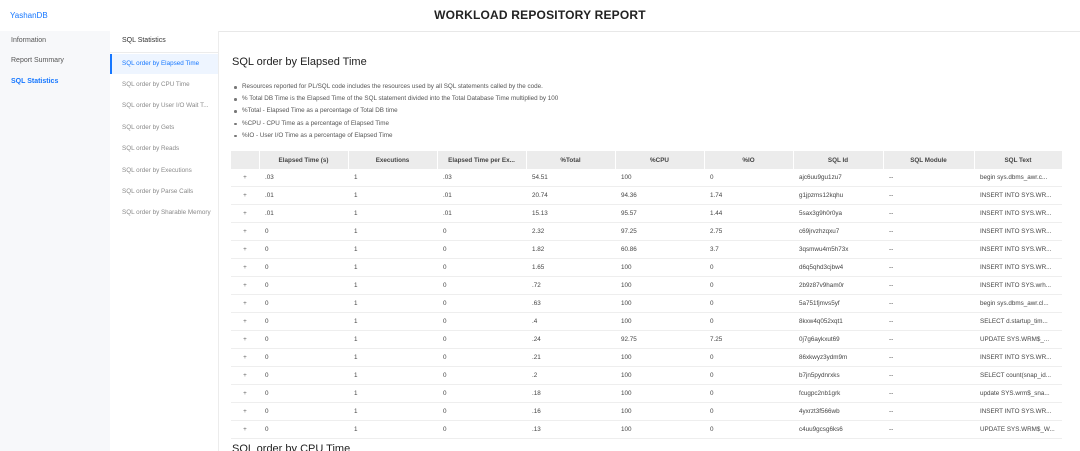 This screenshot has height=451, width=1080. Describe the element at coordinates (570, 303) in the screenshot. I see `total-pct-cell: .63` at that location.